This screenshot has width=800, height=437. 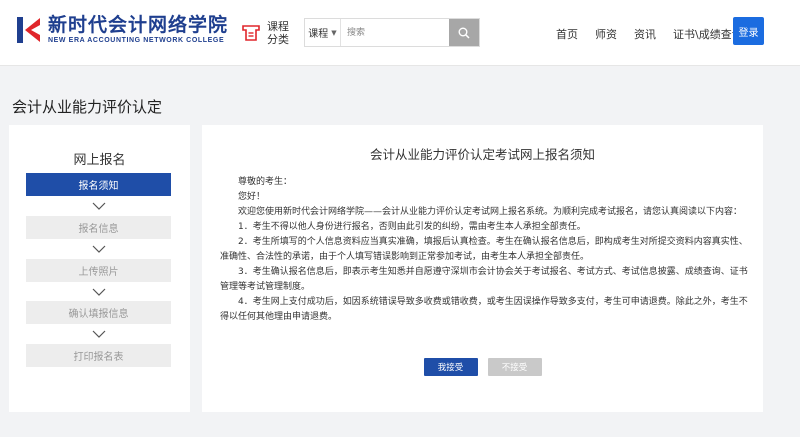 What do you see at coordinates (265, 182) in the screenshot?
I see `notice-greeting: 尊敬的考生：` at bounding box center [265, 182].